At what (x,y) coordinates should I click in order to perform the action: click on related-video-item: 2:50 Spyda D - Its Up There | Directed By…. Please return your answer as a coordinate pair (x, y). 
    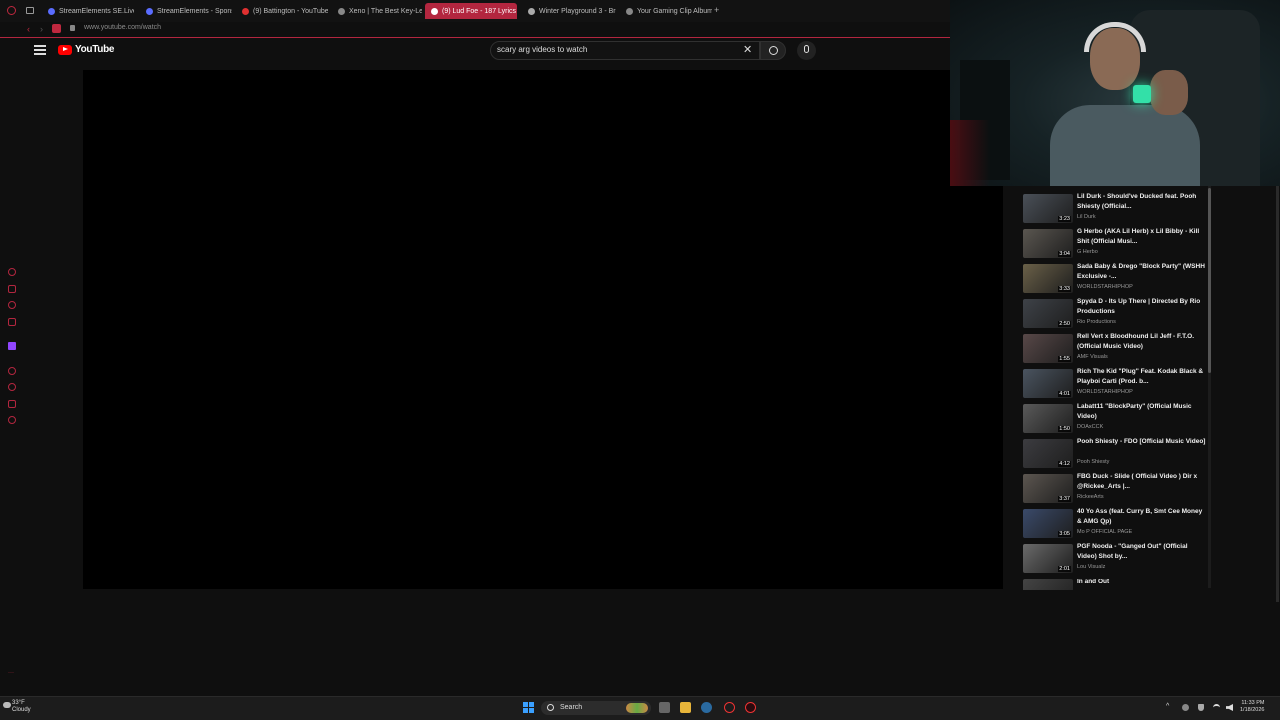
    Looking at the image, I should click on (1116, 314).